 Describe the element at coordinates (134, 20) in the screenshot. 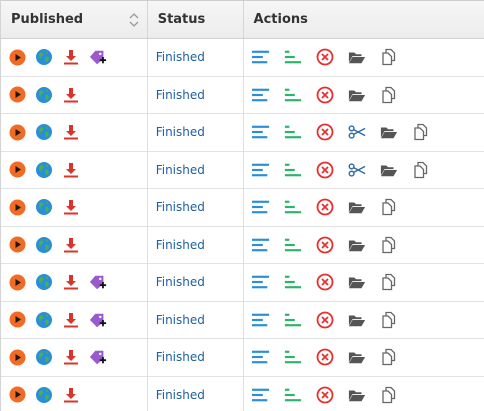

I see `sort-icon` at that location.